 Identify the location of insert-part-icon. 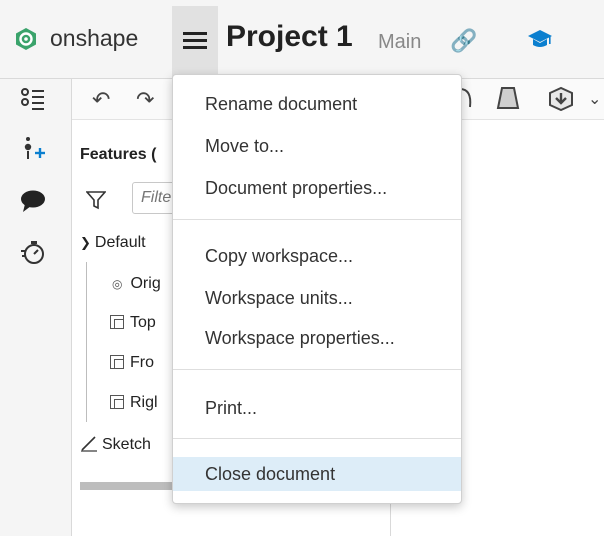
(561, 98).